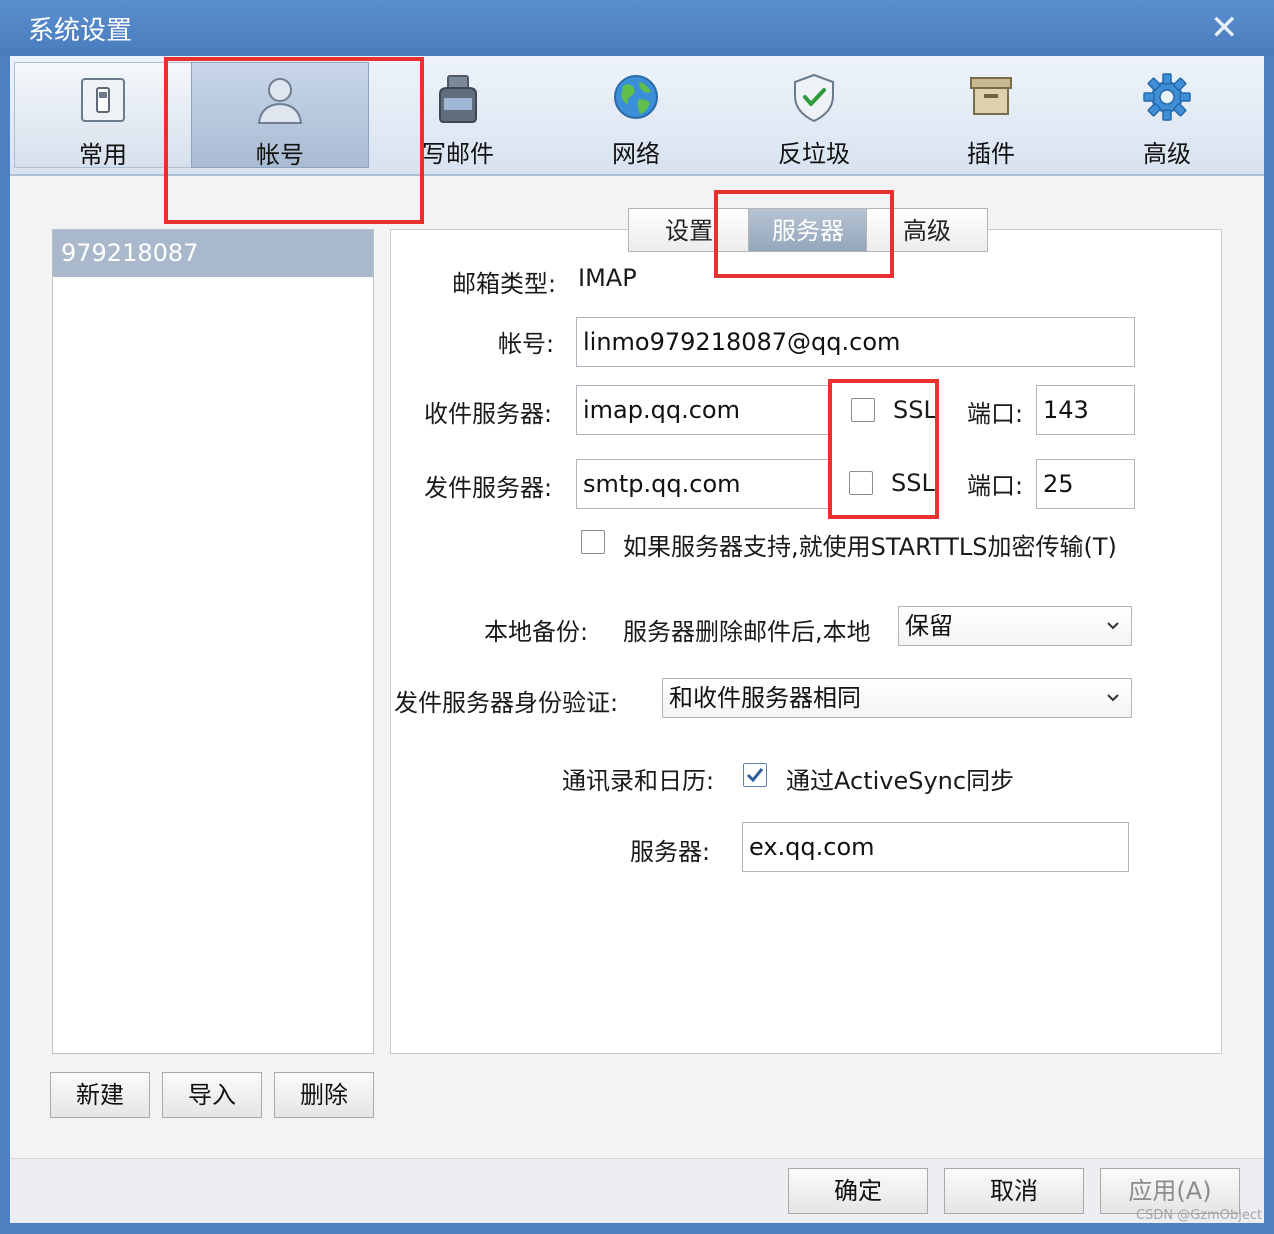  I want to click on outgoing-ssl-checkbox, so click(861, 483).